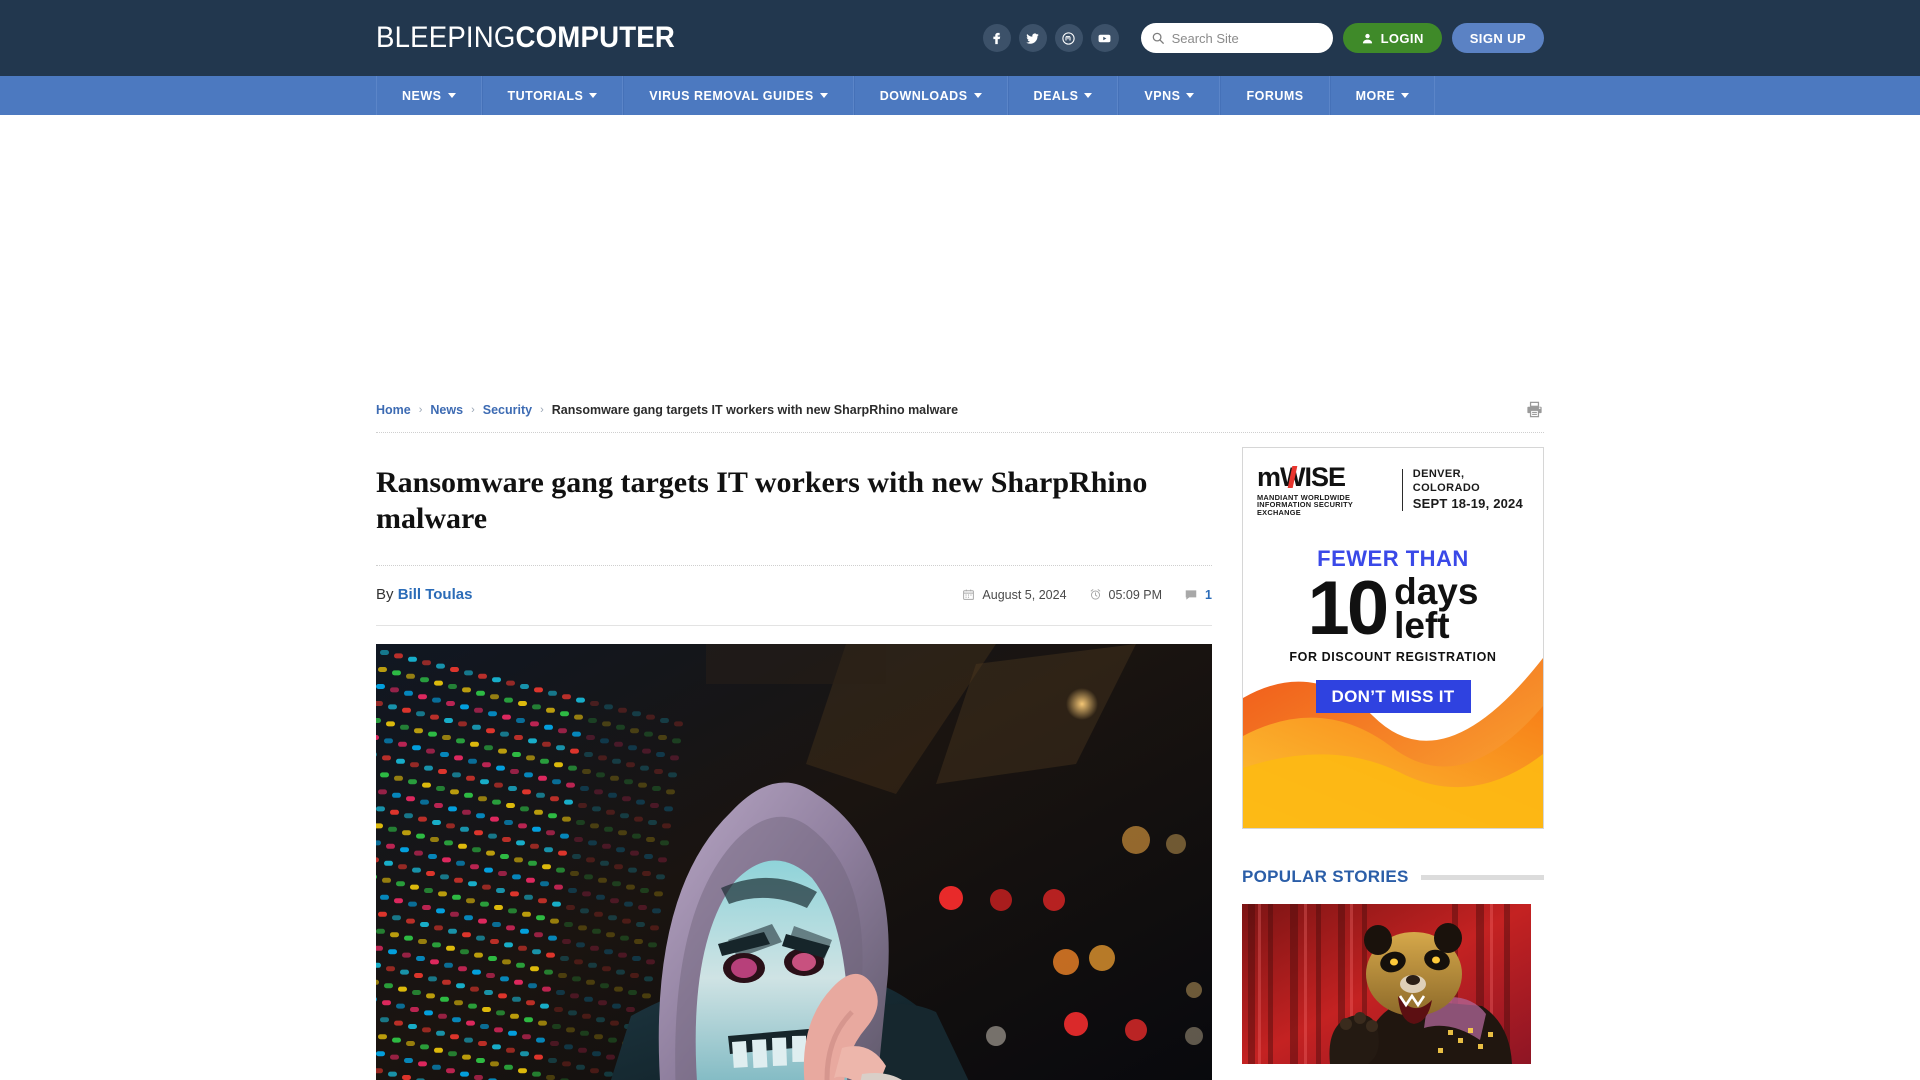  I want to click on logo-text-light: BLEEPING, so click(446, 37).